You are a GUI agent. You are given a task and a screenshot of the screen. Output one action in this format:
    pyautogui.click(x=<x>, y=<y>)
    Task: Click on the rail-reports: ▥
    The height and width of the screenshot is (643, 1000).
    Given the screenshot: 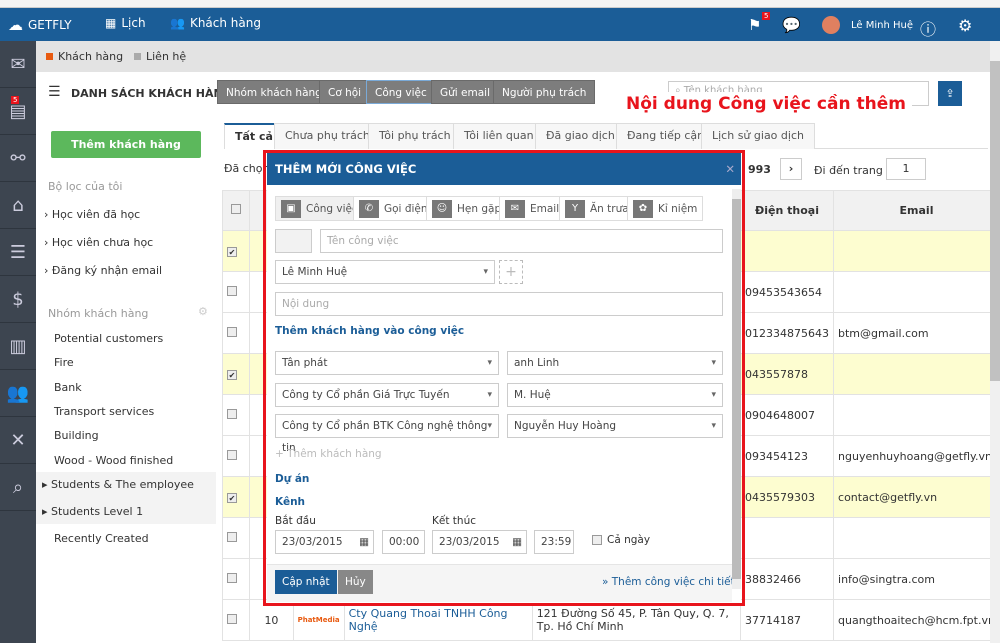 What is the action you would take?
    pyautogui.click(x=18, y=346)
    